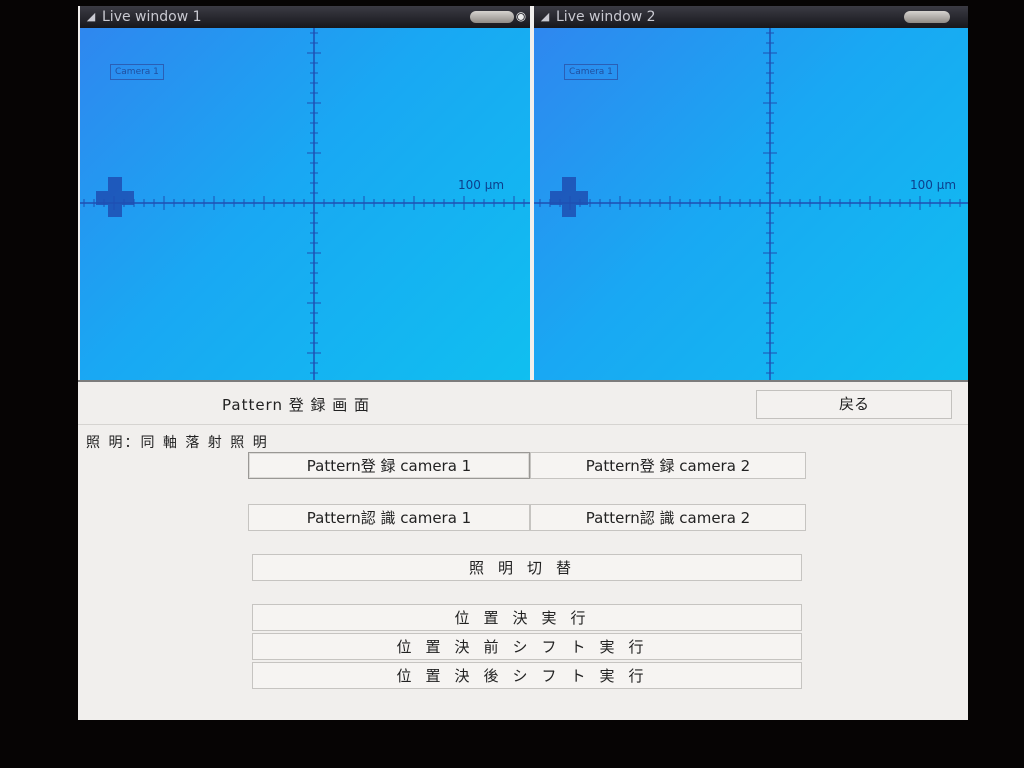 Image resolution: width=1024 pixels, height=768 pixels. Describe the element at coordinates (751, 17) in the screenshot. I see `live-window-2-titlebar: ◢ Live window 2` at that location.